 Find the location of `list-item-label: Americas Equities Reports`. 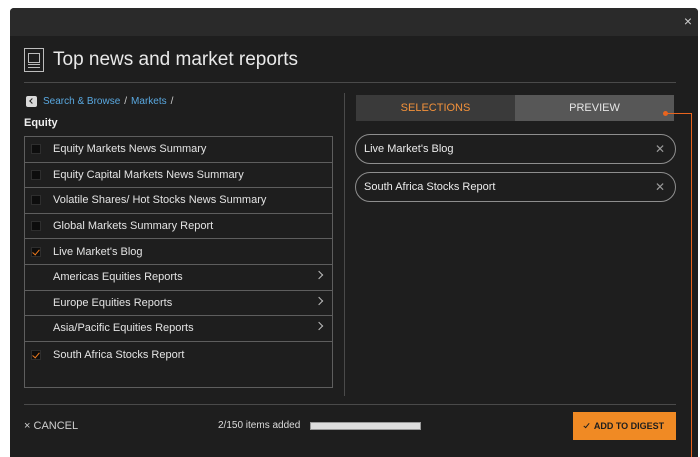

list-item-label: Americas Equities Reports is located at coordinates (118, 277).